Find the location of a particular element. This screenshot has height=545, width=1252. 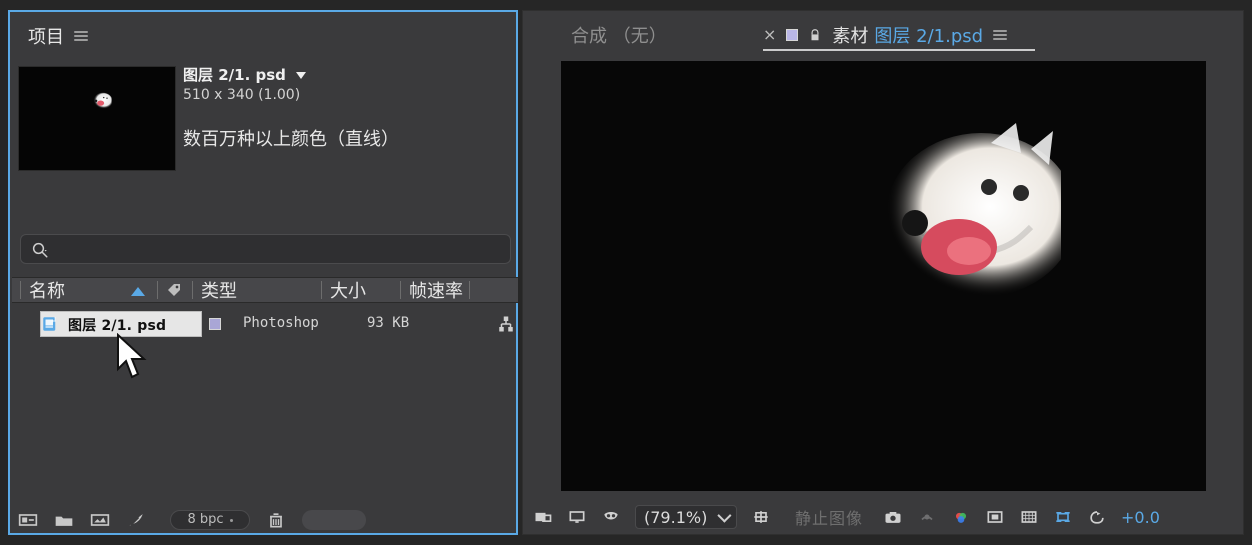

selected-item-name: 图层 2/1. psd is located at coordinates (234, 75).